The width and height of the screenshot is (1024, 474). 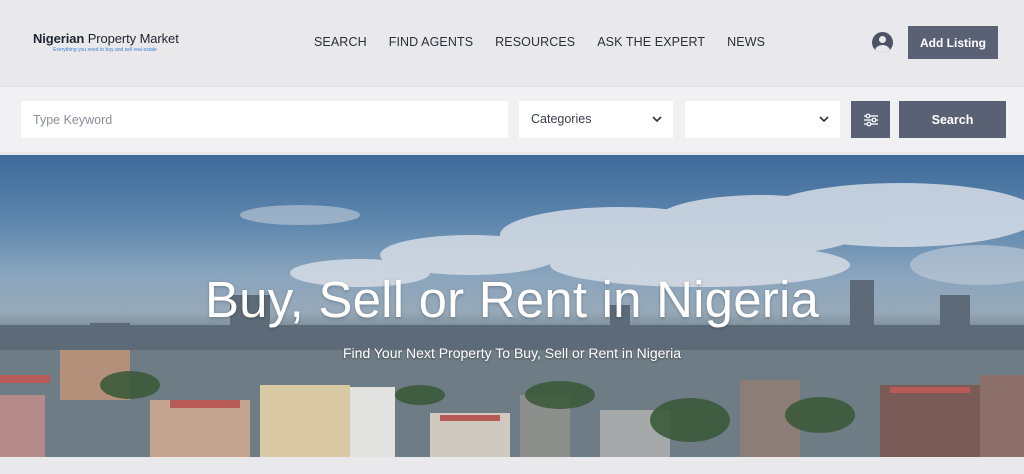 I want to click on keyword-search-input, so click(x=264, y=119).